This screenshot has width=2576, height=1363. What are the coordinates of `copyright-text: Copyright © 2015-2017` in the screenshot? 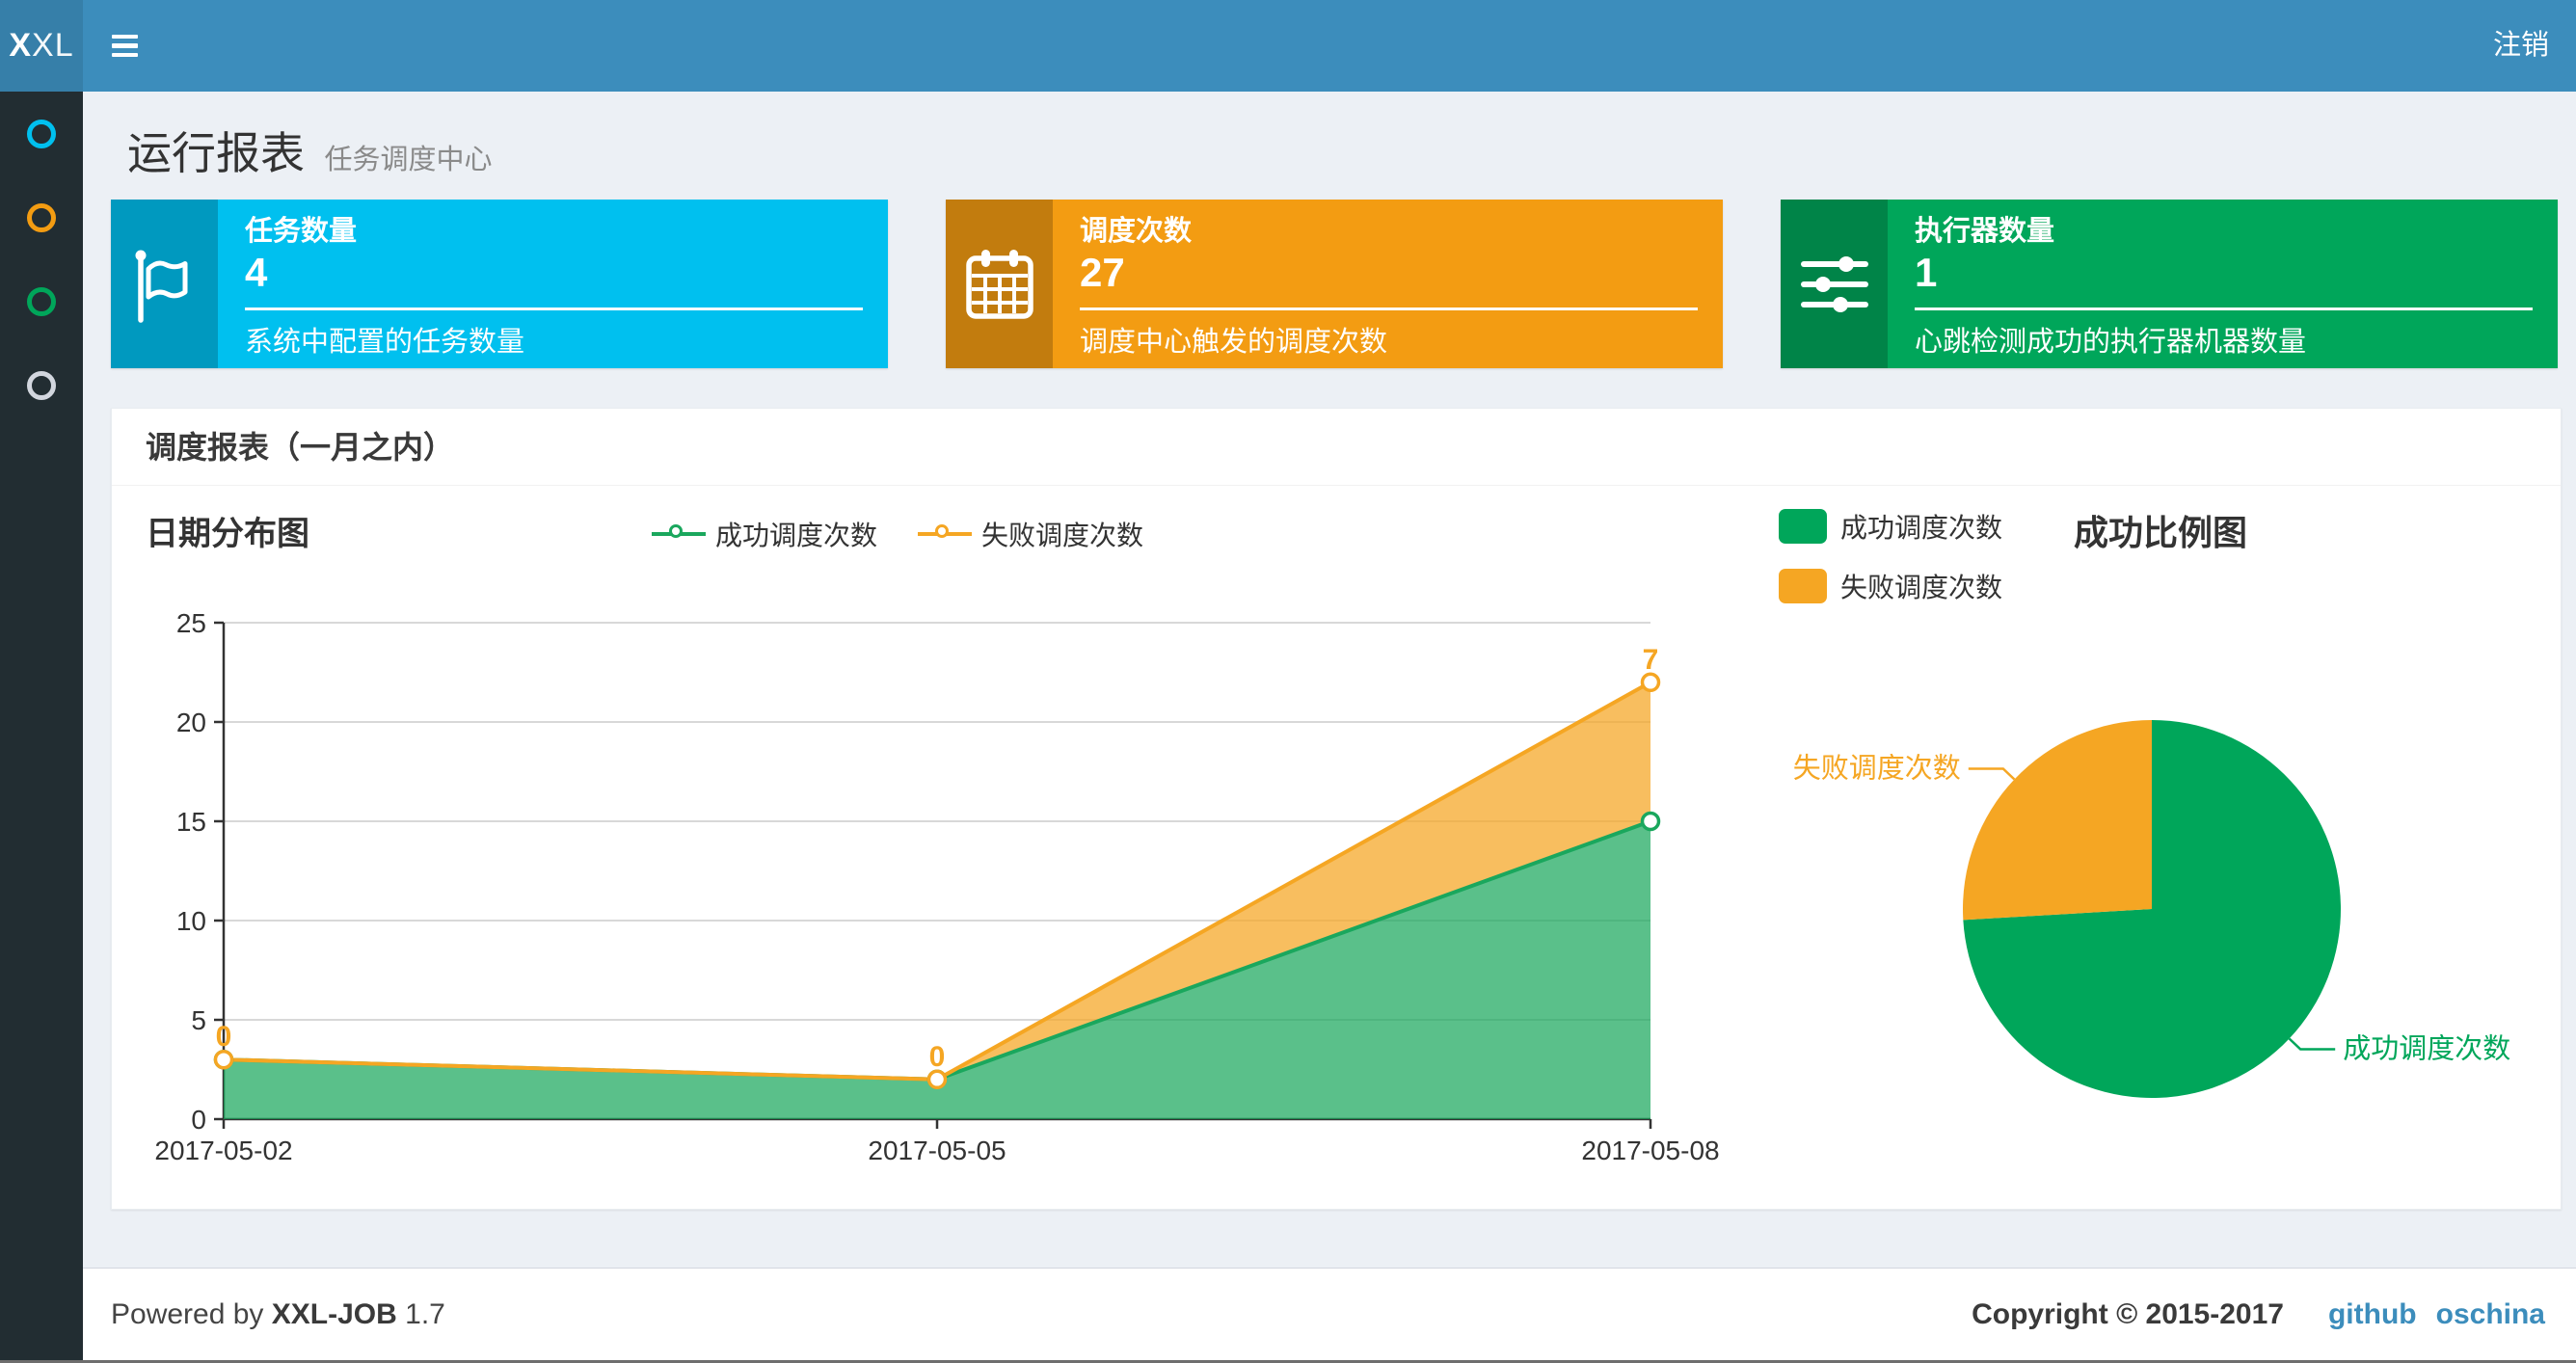 It's located at (2128, 1313).